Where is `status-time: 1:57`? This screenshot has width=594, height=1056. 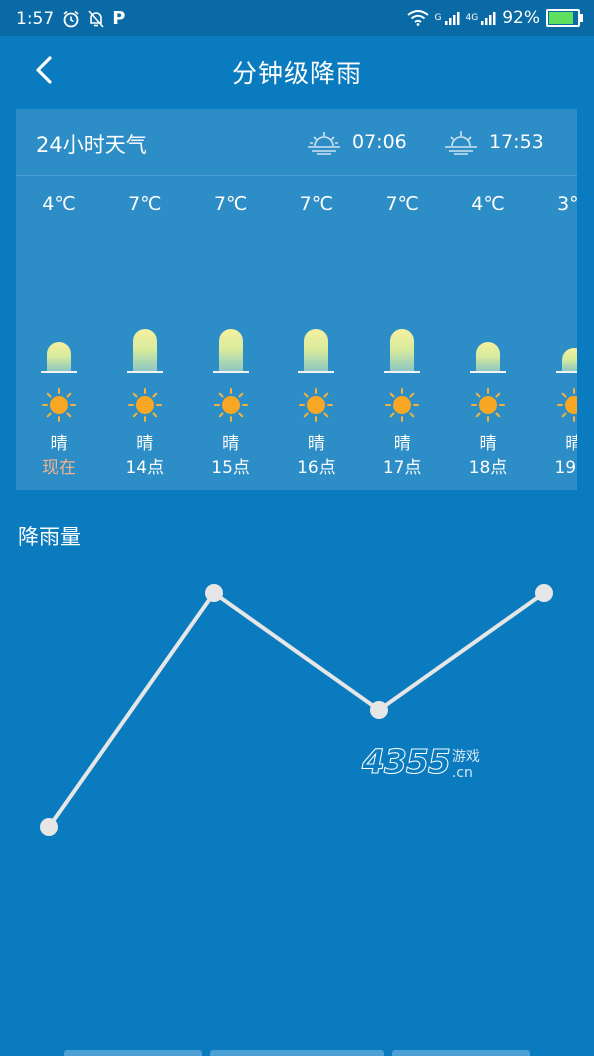 status-time: 1:57 is located at coordinates (35, 18).